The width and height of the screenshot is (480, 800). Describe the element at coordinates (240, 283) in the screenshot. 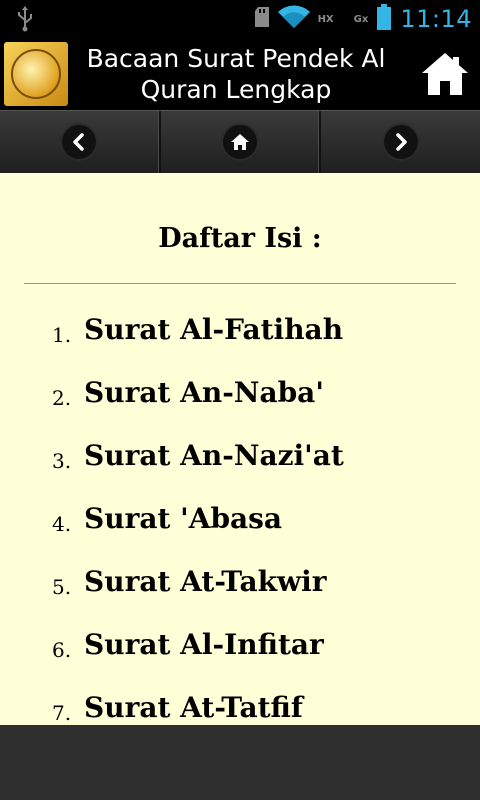

I see `divider` at that location.